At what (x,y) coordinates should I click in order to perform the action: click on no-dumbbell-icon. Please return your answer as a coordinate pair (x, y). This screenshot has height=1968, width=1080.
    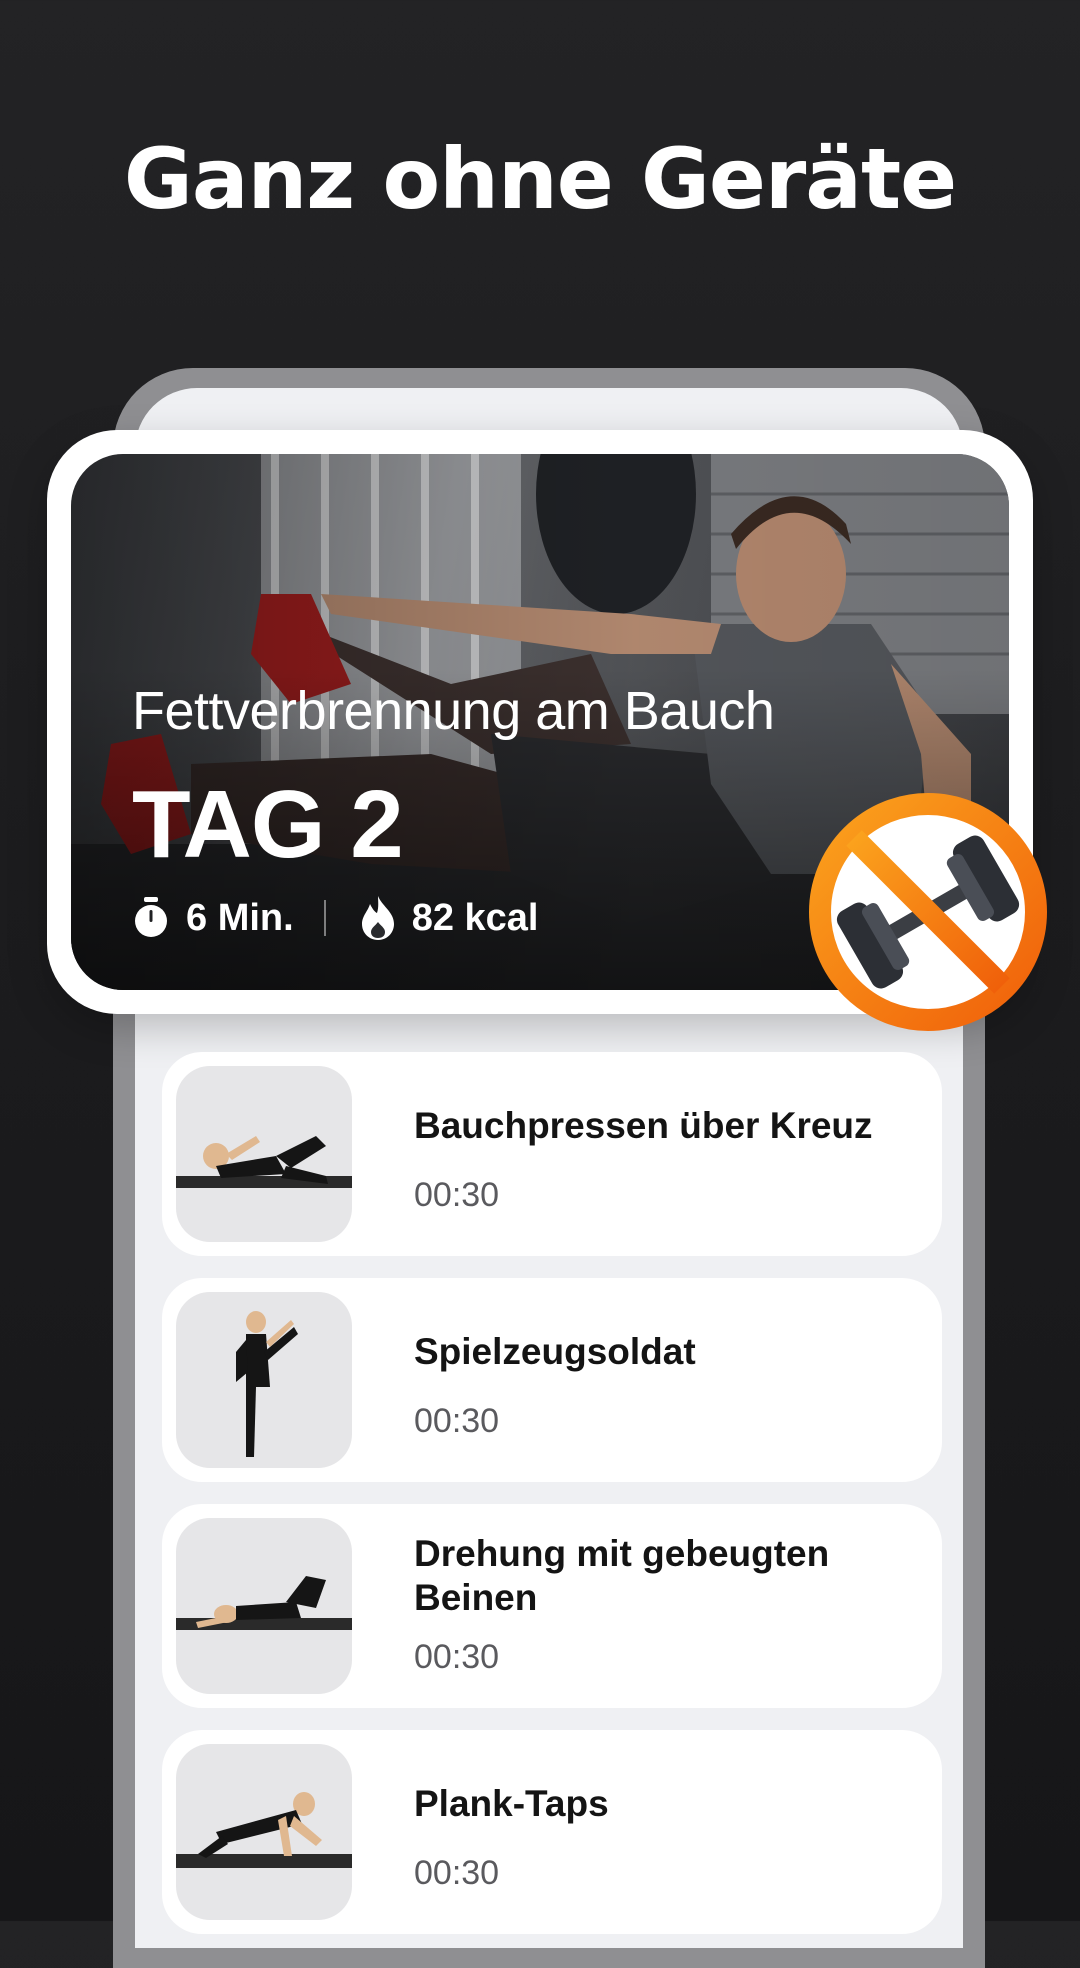
    Looking at the image, I should click on (928, 912).